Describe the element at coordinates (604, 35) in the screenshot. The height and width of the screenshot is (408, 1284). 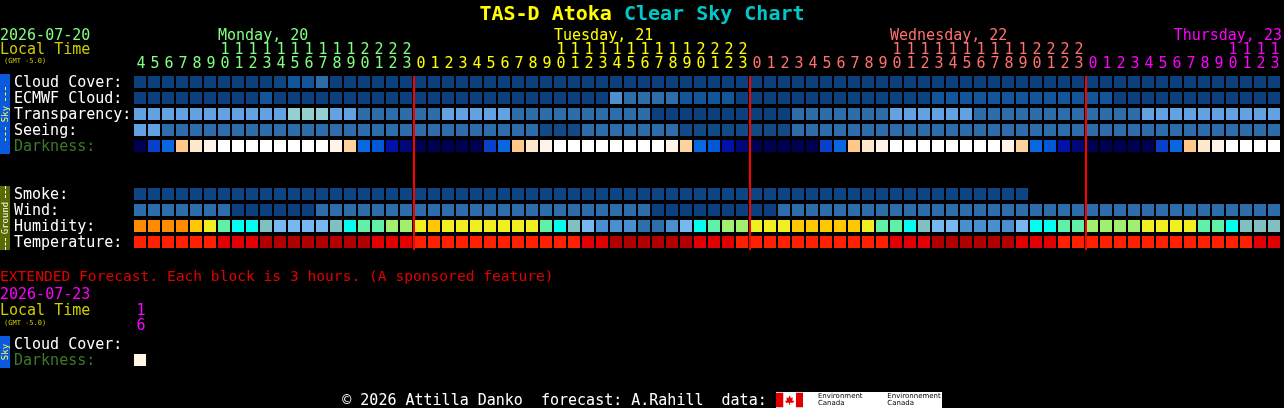
I see `day-label: Tuesday, 21` at that location.